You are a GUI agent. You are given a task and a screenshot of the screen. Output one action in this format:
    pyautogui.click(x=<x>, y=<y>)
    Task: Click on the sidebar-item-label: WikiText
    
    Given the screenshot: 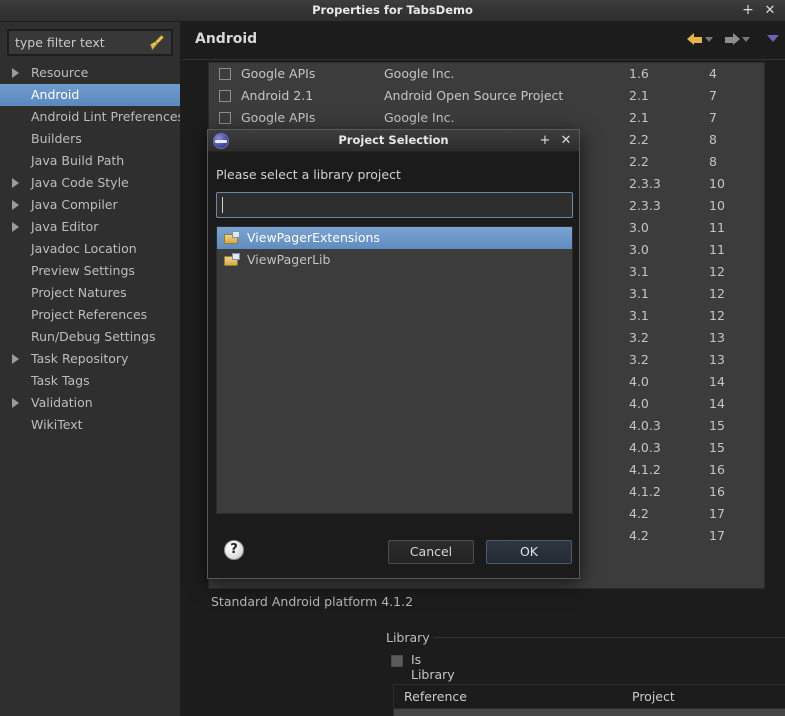 What is the action you would take?
    pyautogui.click(x=57, y=424)
    